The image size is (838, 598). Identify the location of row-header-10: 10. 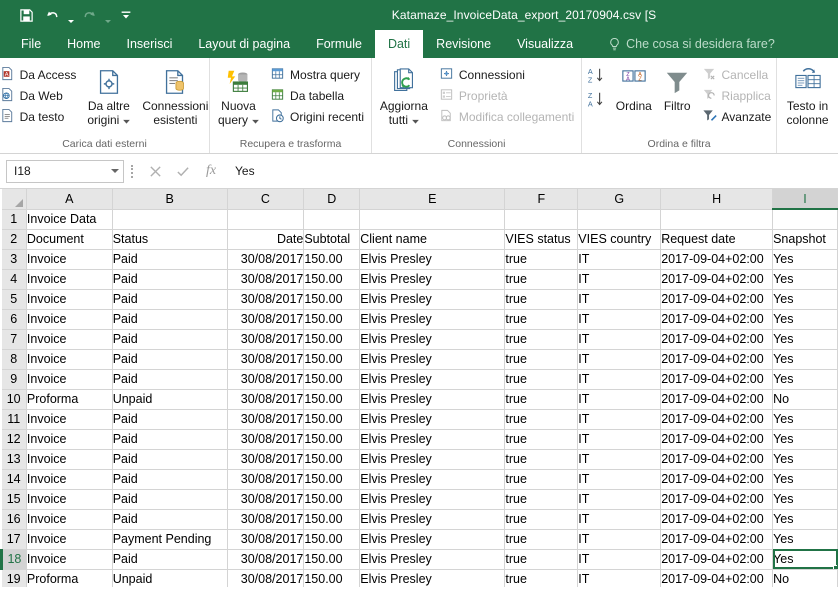
(14, 399).